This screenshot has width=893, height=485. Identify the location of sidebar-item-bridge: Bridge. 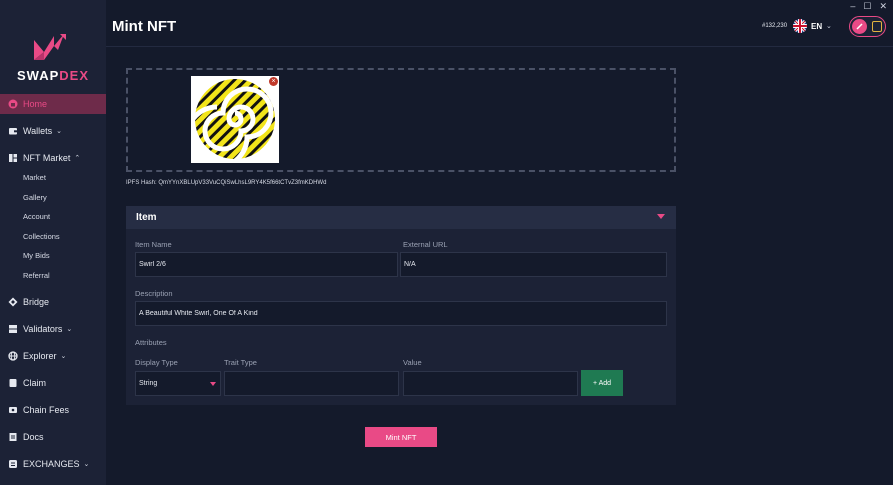
(53, 302).